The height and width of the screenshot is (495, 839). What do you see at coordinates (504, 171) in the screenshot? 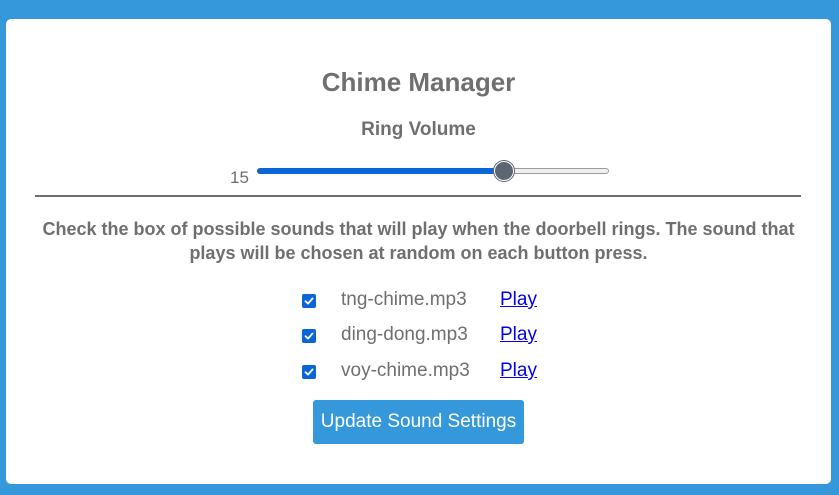
I see `slider-thumb` at bounding box center [504, 171].